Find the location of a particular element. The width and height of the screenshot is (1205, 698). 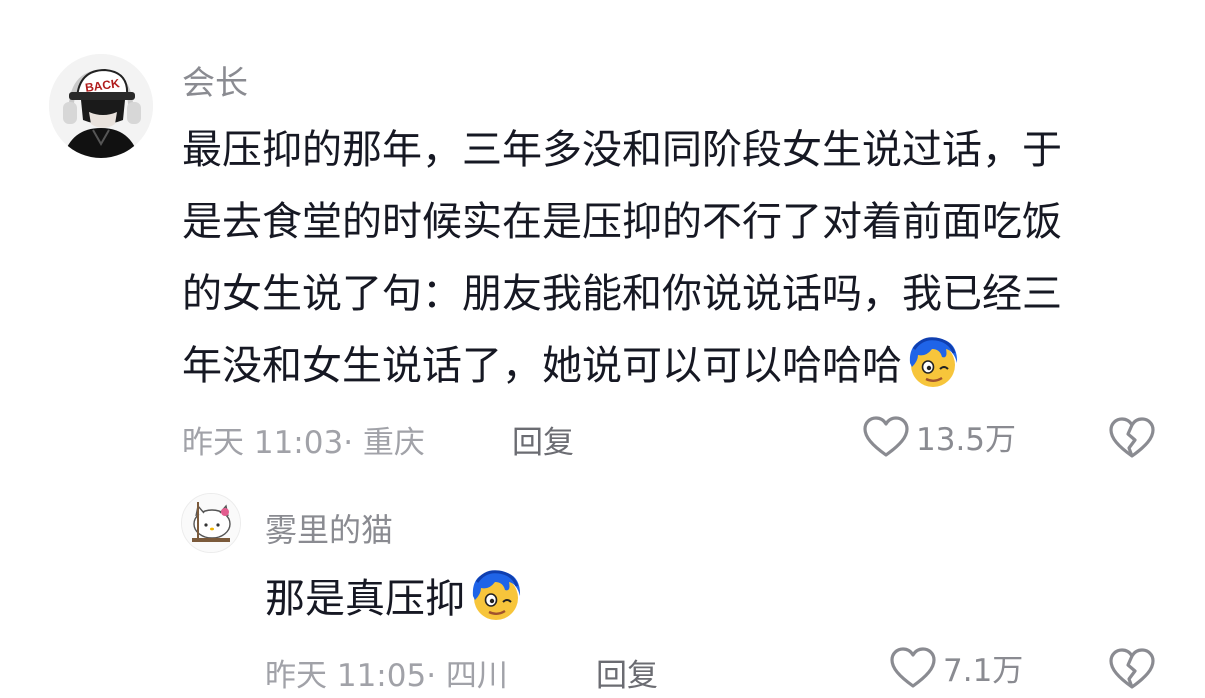

comment-line: 是去食堂的时候实在是压抑的不行了对着前面吃饭 is located at coordinates (622, 222).